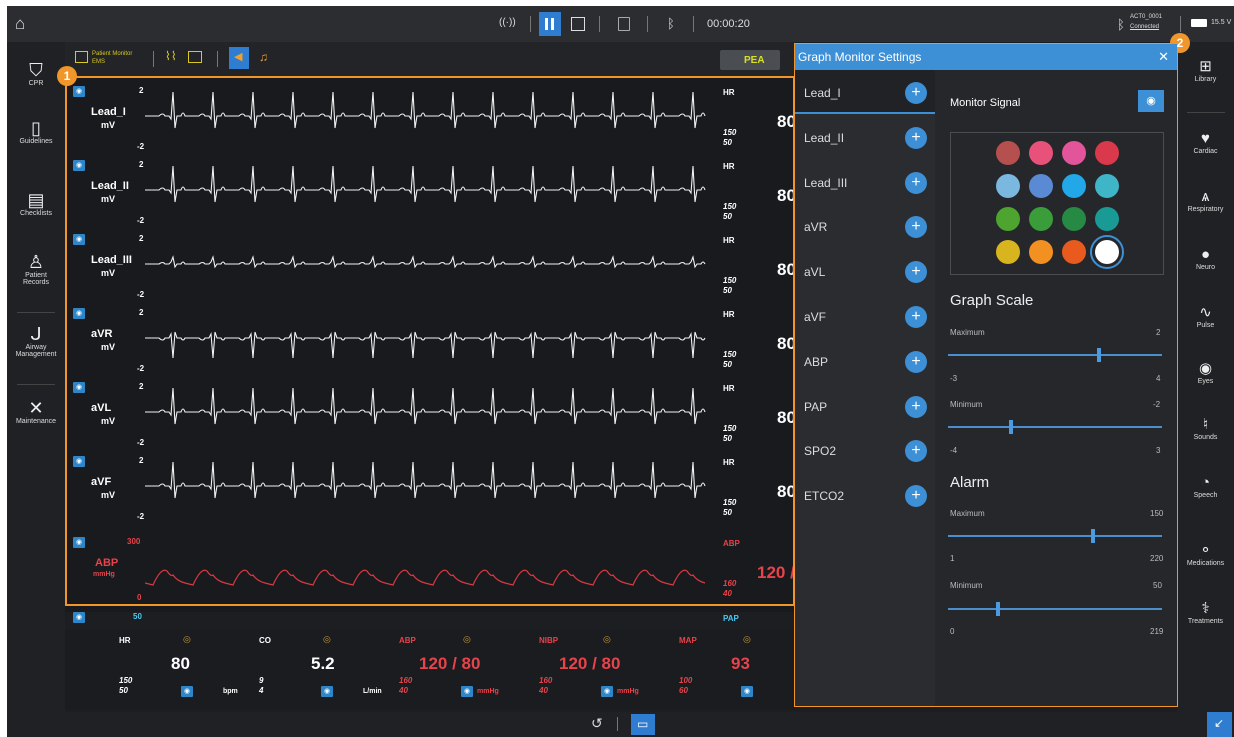 The height and width of the screenshot is (737, 1234). Describe the element at coordinates (998, 609) in the screenshot. I see `alarm-min-thumb` at that location.